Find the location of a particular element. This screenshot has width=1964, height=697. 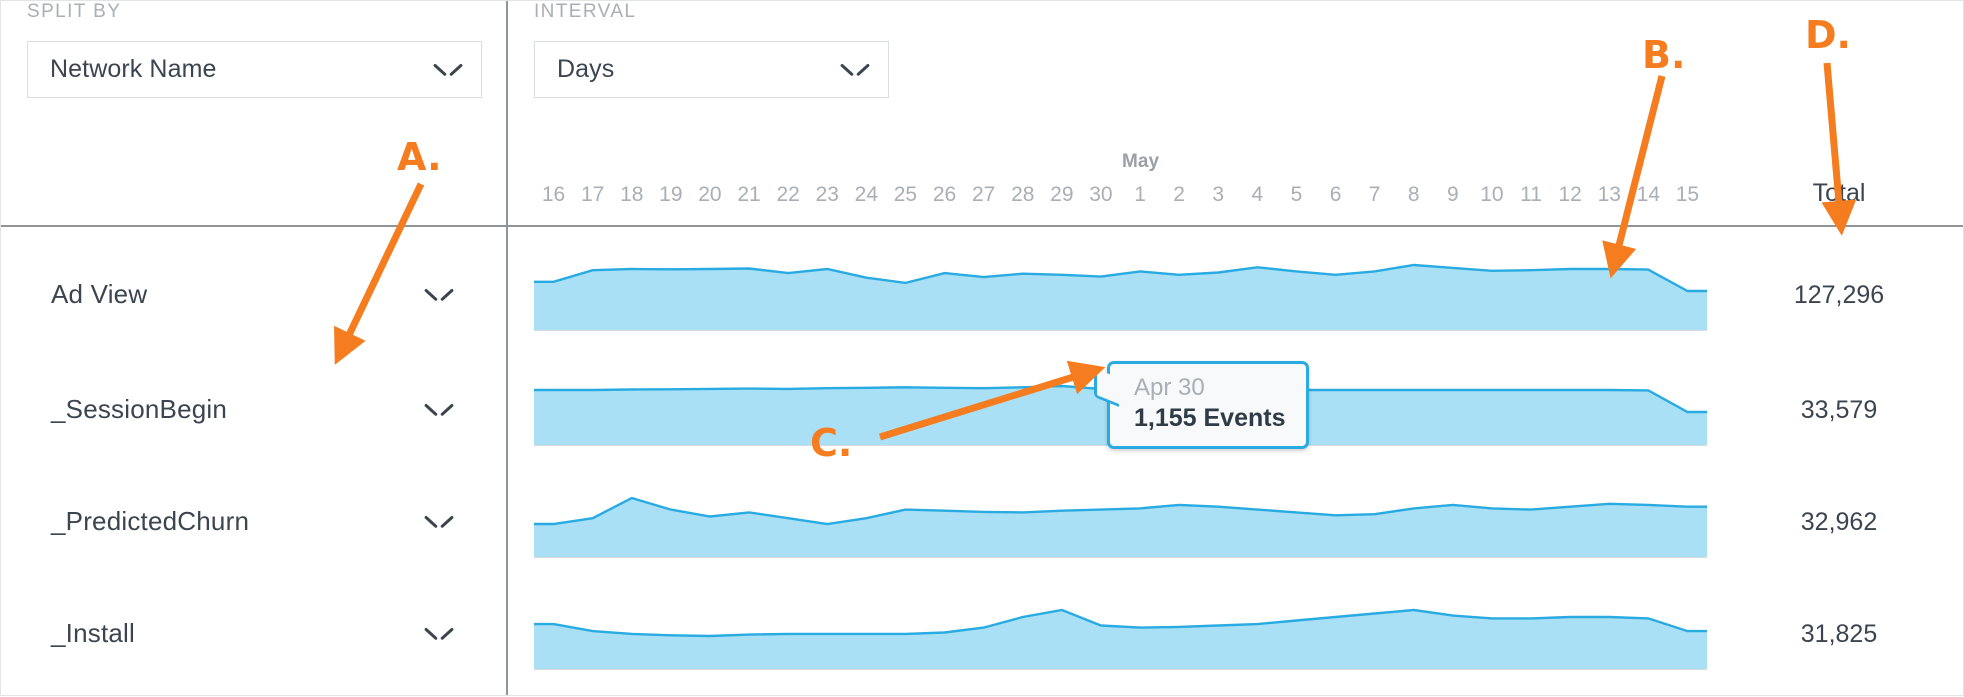

axis-tick: 6 is located at coordinates (1335, 194).